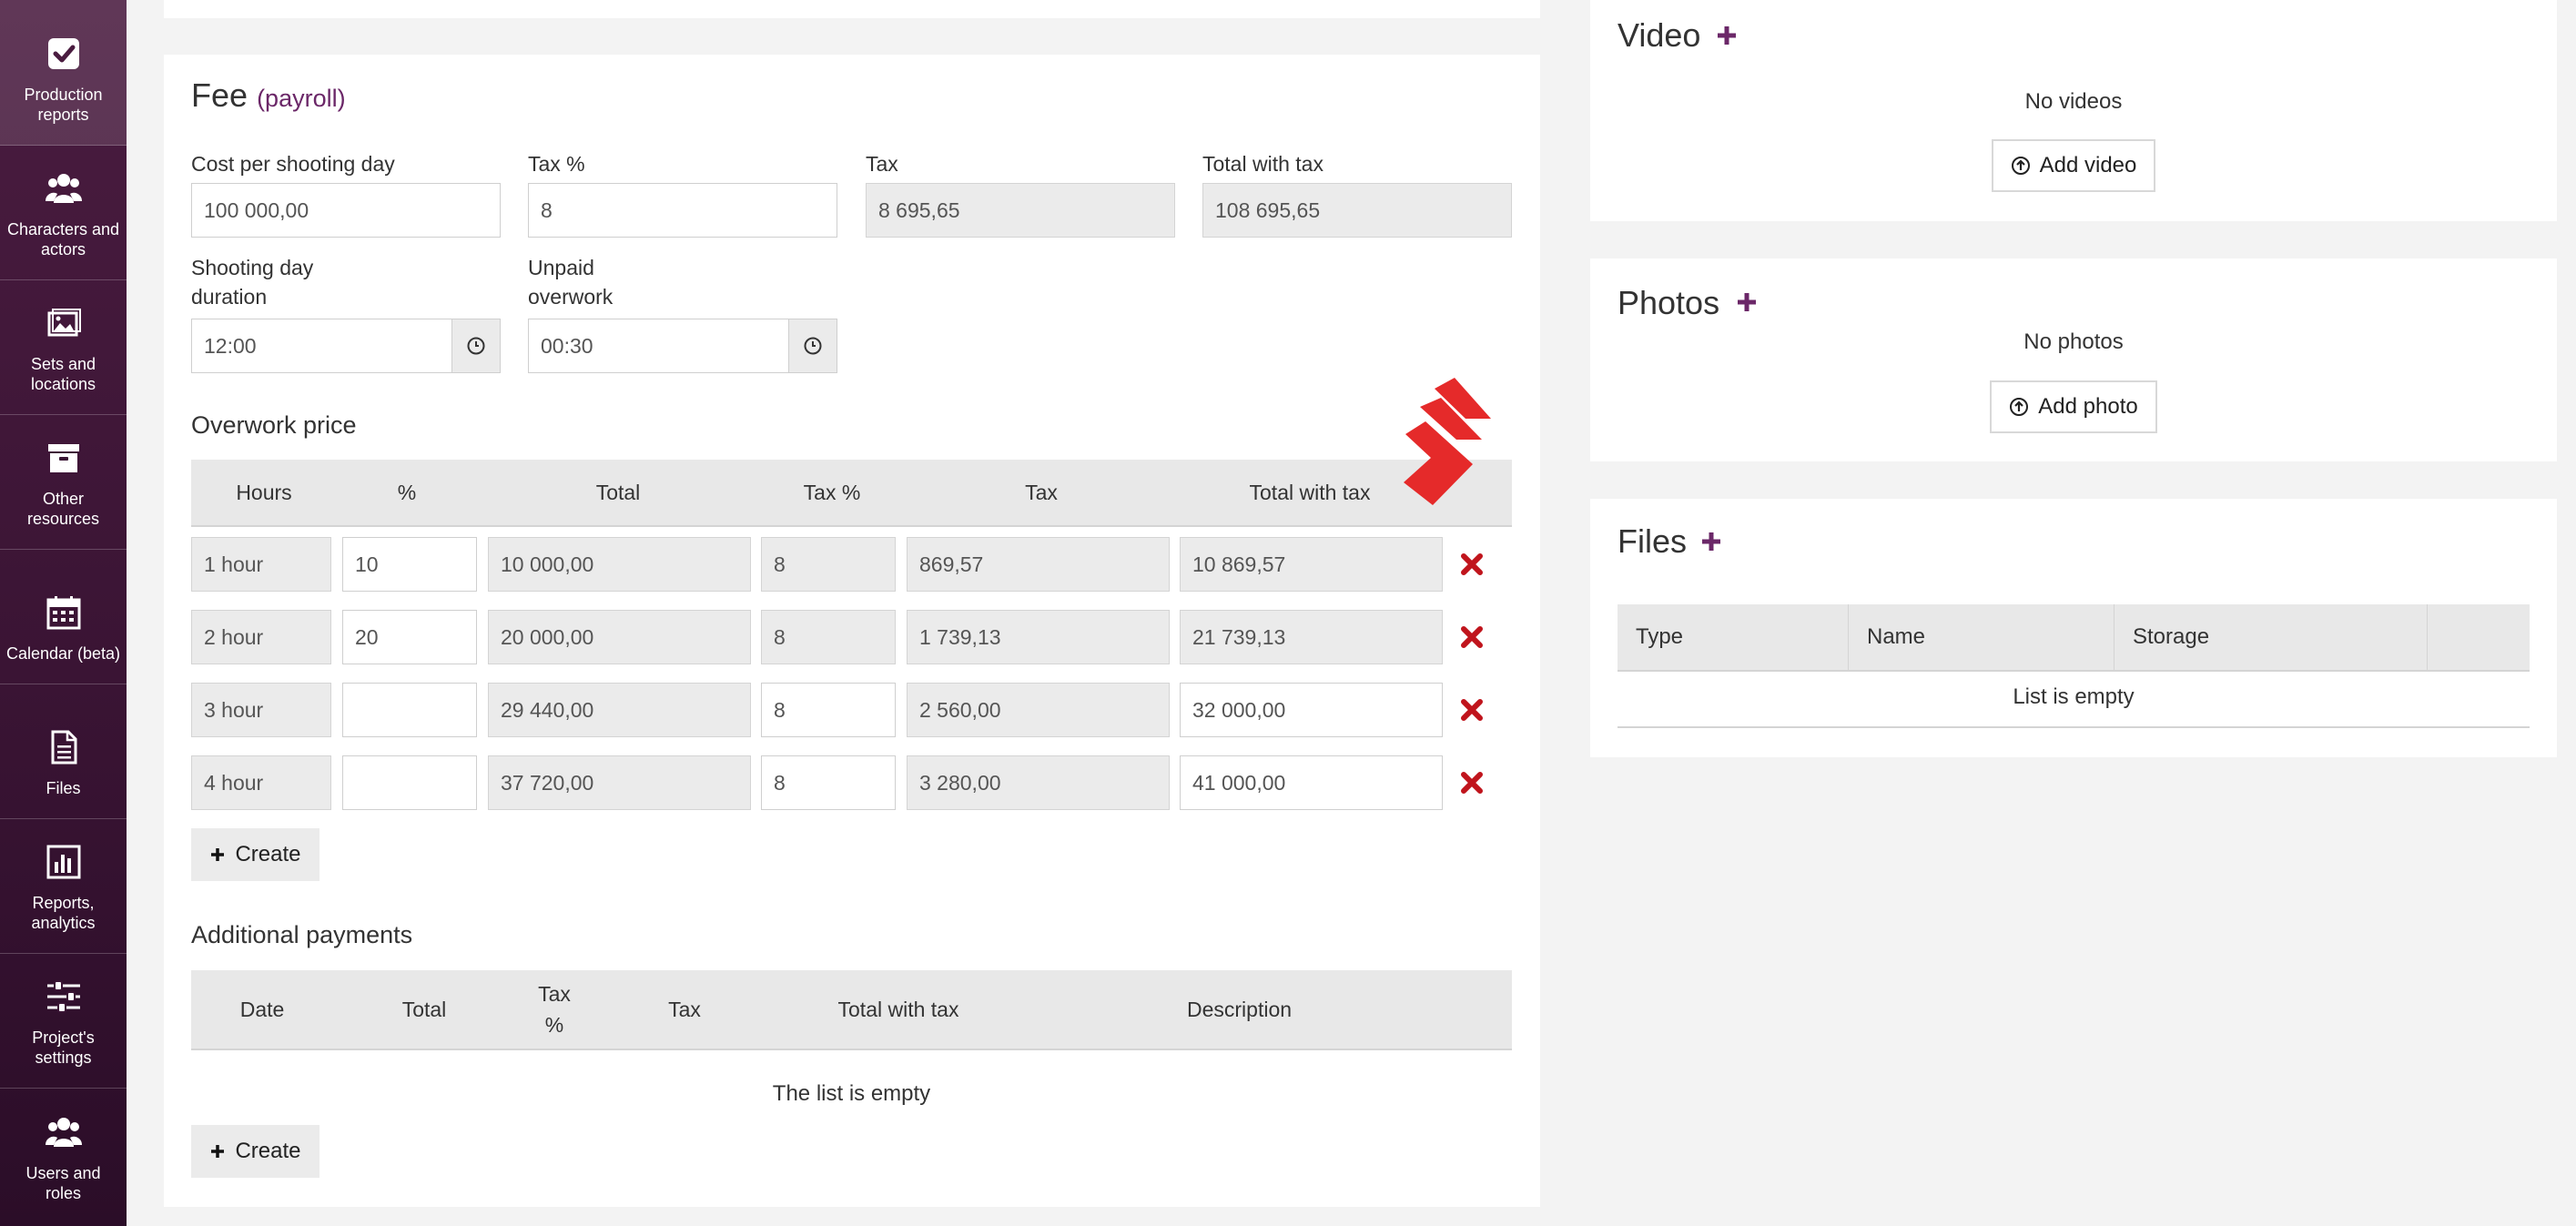 The image size is (2576, 1226). Describe the element at coordinates (828, 637) in the screenshot. I see `tax-percent-cell: 8` at that location.